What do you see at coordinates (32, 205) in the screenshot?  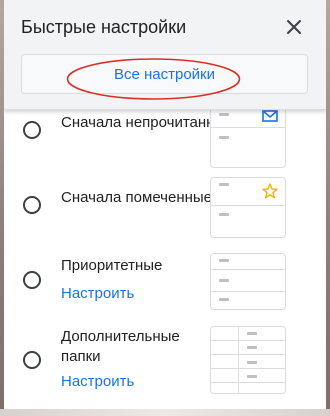 I see `radio-starred-first` at bounding box center [32, 205].